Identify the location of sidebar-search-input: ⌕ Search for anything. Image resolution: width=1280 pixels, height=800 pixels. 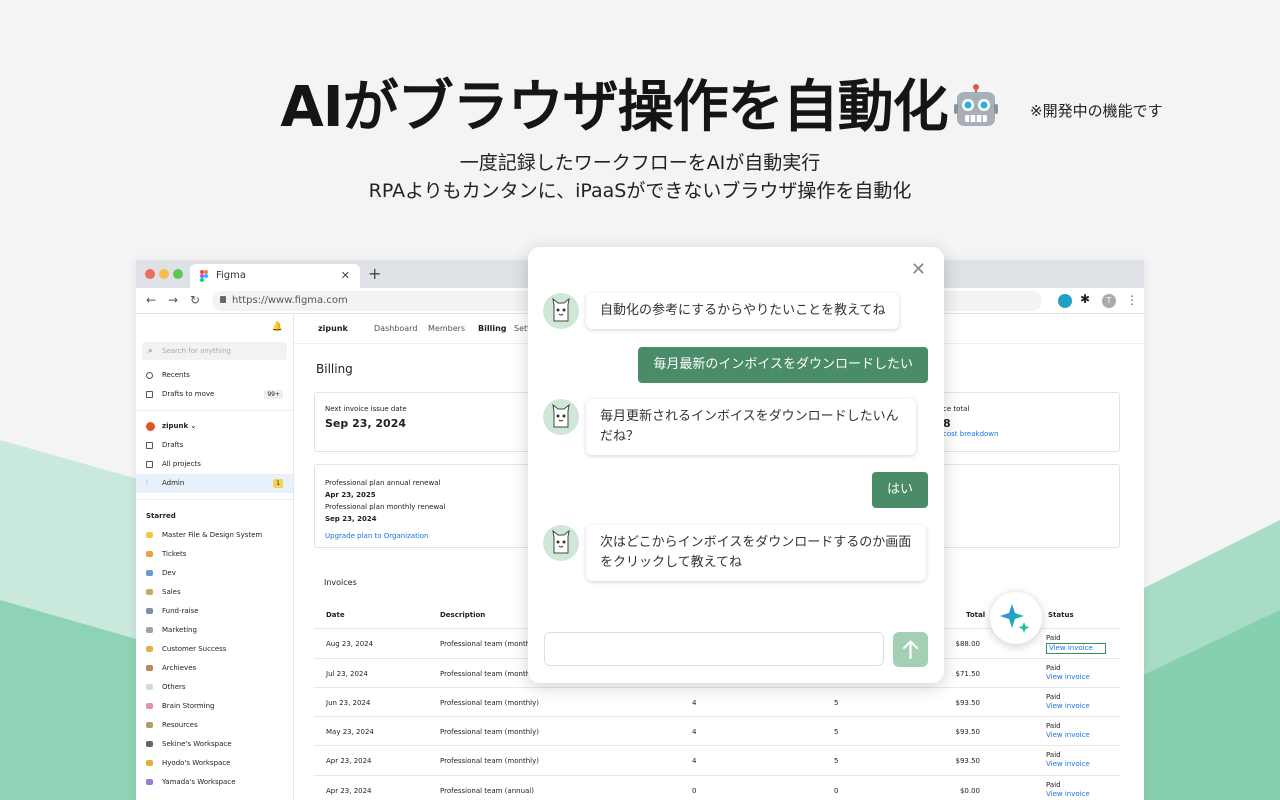
(214, 351).